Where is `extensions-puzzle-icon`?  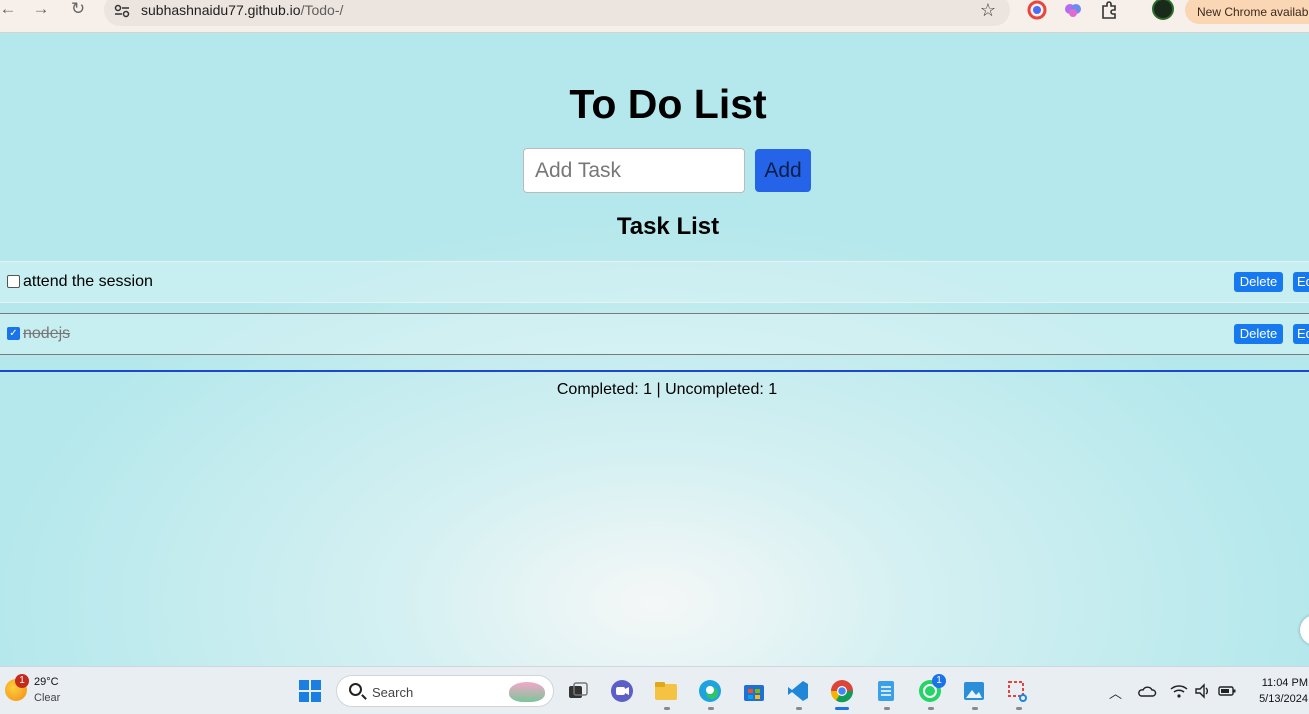 extensions-puzzle-icon is located at coordinates (1109, 10).